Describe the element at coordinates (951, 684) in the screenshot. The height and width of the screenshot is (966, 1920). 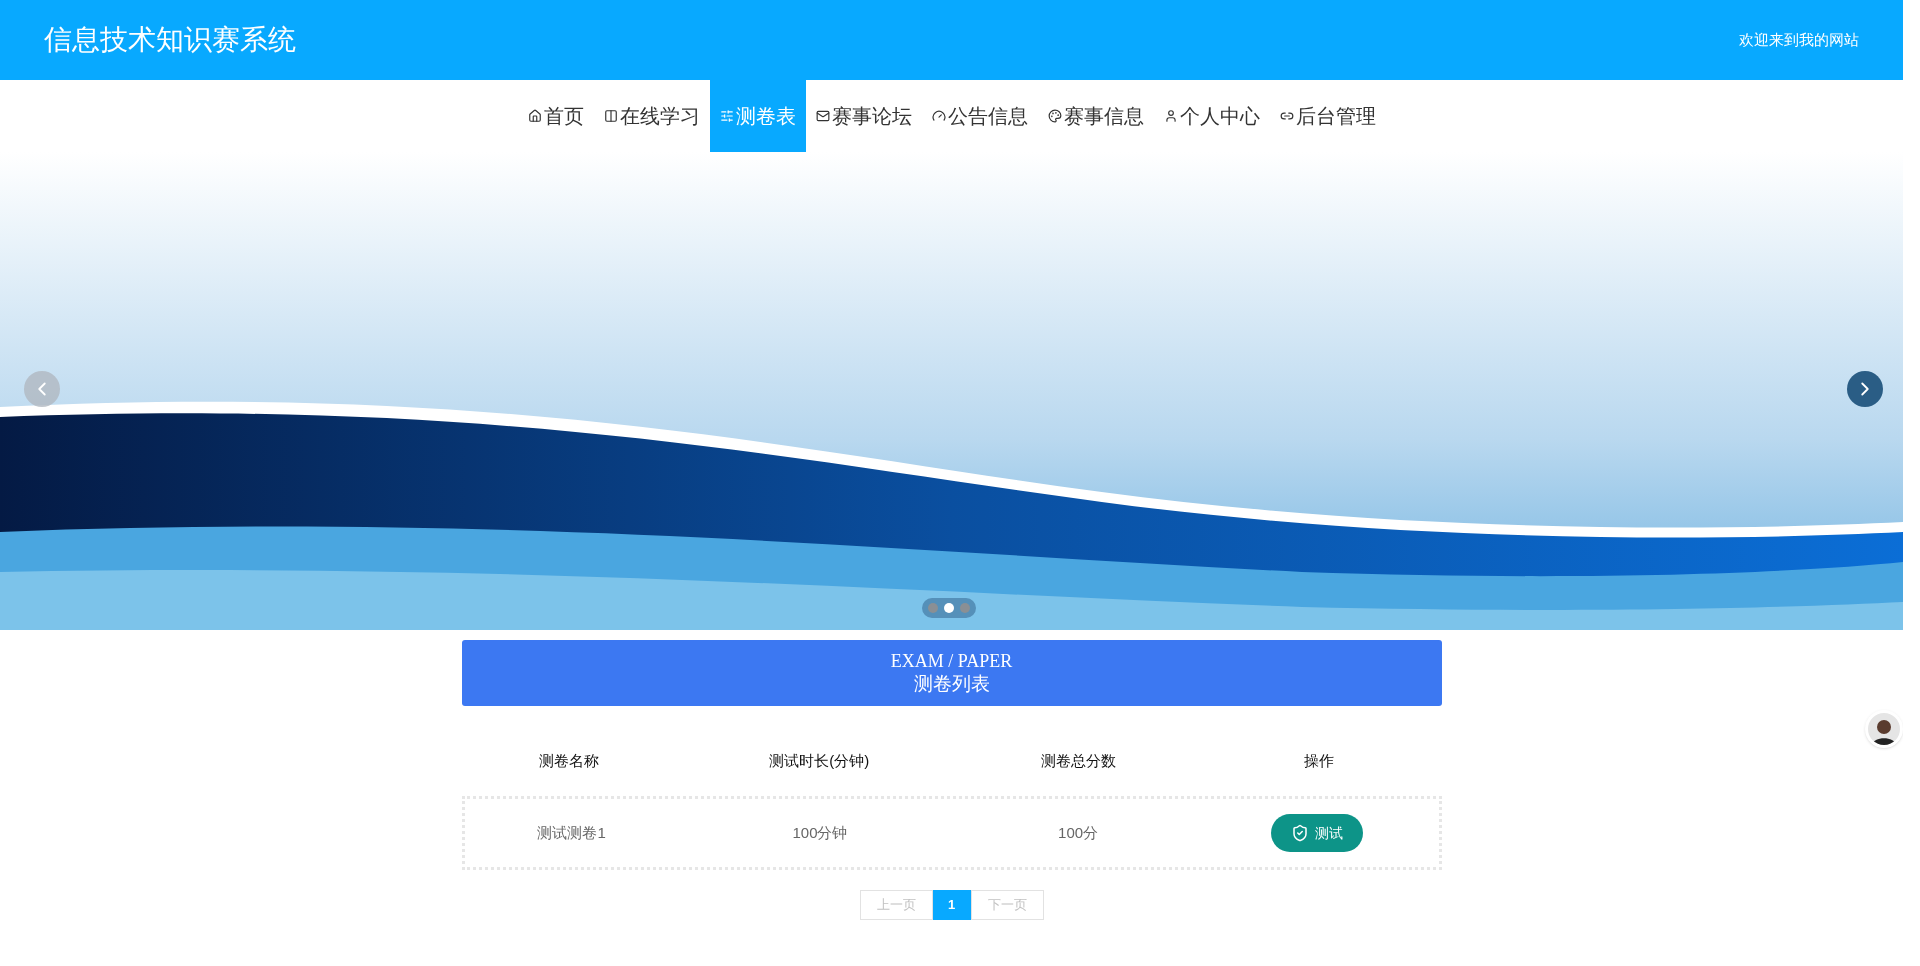
I see `section-title-zh: 测卷列表` at that location.